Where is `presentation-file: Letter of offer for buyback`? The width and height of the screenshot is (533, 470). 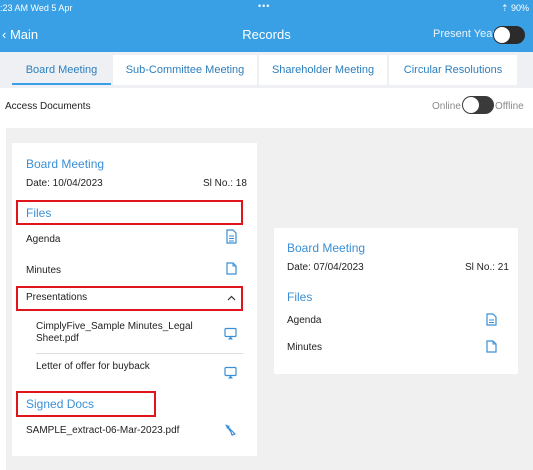
presentation-file: Letter of offer for buyback is located at coordinates (93, 366).